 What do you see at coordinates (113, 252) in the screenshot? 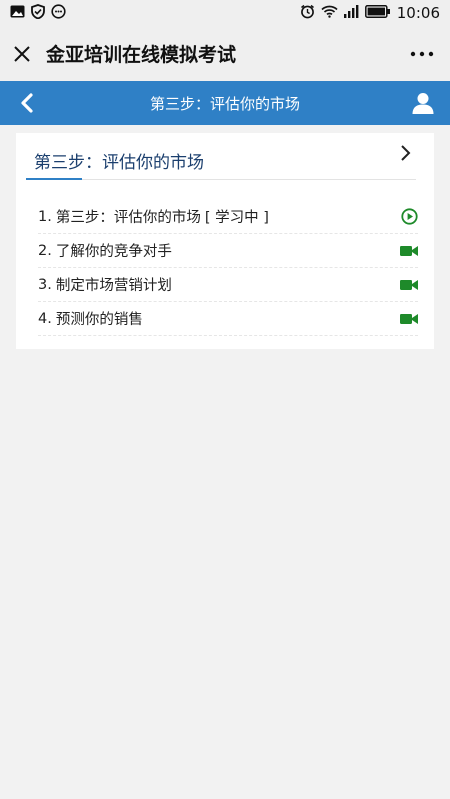
I see `lesson-title: 了解你的竞争对手` at bounding box center [113, 252].